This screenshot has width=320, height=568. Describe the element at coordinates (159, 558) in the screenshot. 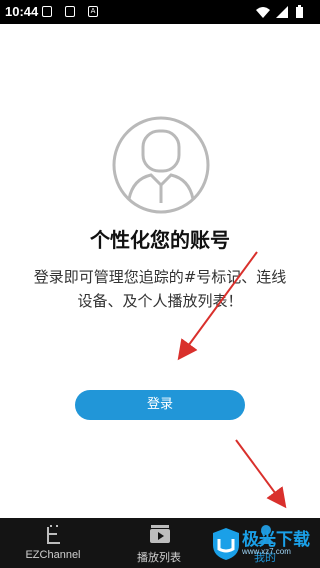

I see `nav-label-playlist: 播放列表` at that location.